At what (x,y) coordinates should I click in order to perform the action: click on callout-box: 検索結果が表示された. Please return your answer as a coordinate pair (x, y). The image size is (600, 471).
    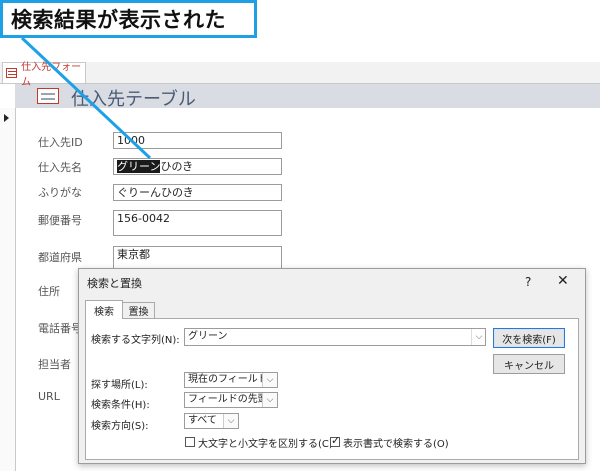
    Looking at the image, I should click on (128, 19).